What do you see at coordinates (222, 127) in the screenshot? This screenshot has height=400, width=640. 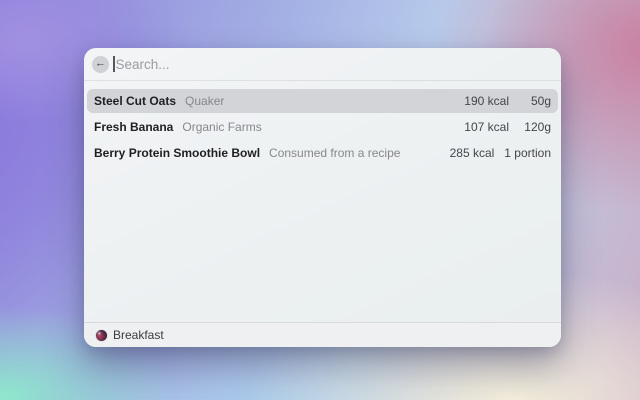 I see `food-source: Organic Farms` at bounding box center [222, 127].